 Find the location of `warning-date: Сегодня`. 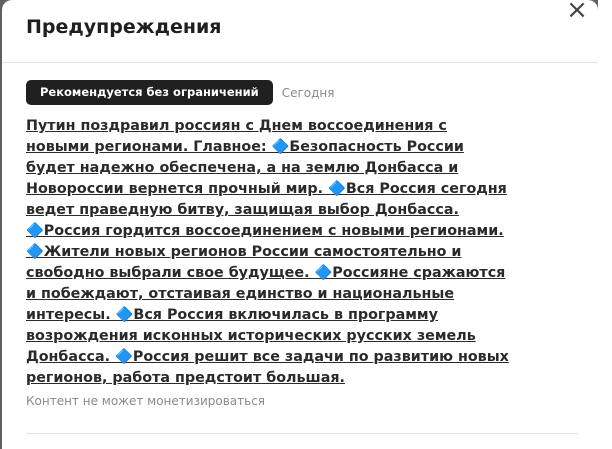

warning-date: Сегодня is located at coordinates (308, 92).